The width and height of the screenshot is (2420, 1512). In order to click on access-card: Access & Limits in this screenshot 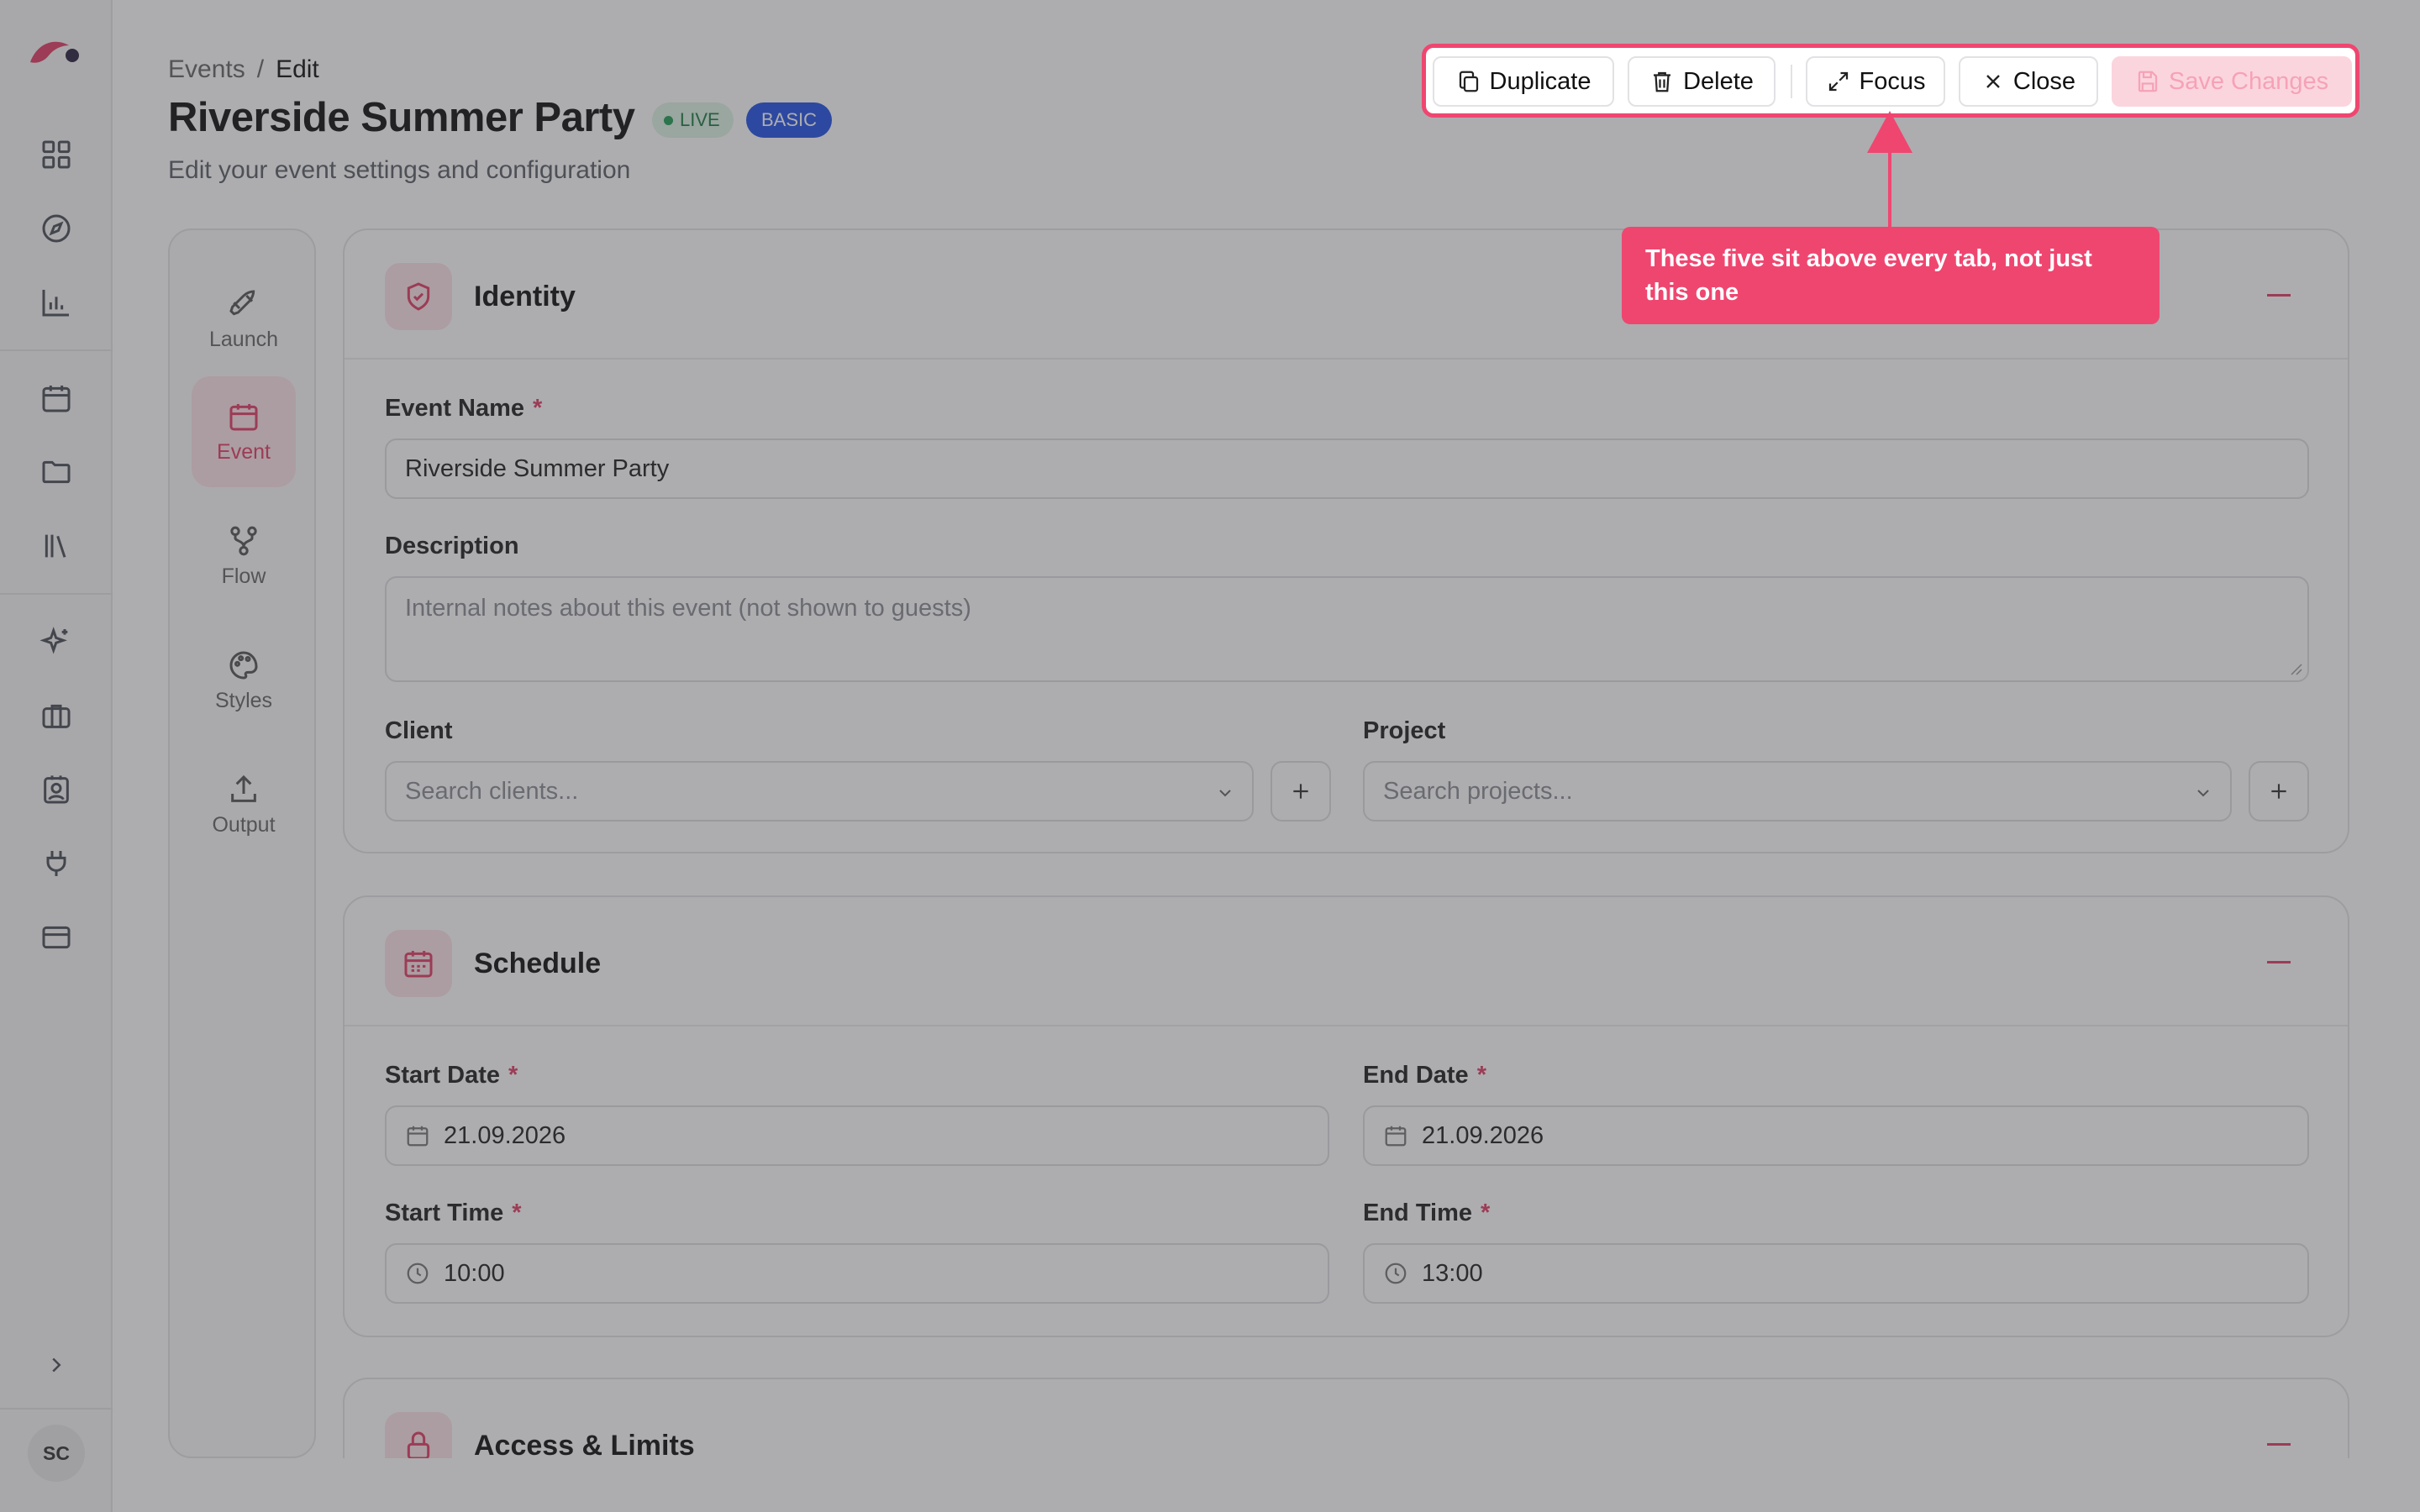, I will do `click(1346, 1418)`.